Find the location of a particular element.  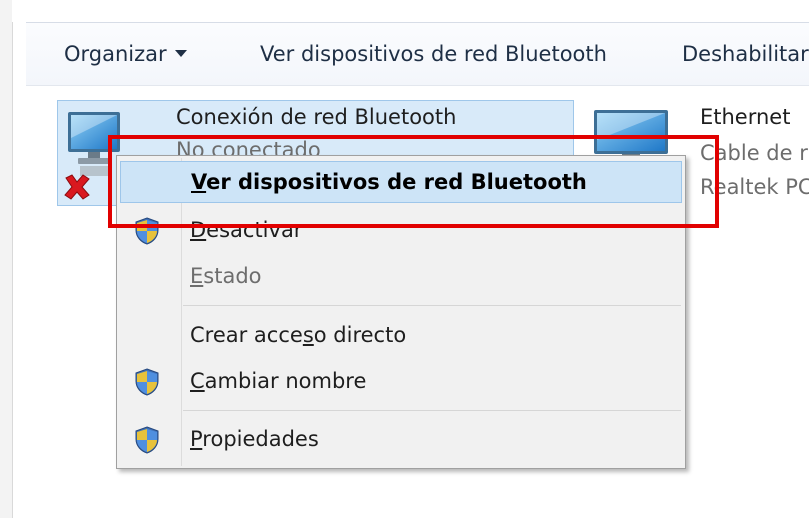

view-bluetooth-devices-button: Ver dispositivos de red Bluetooth is located at coordinates (433, 54).